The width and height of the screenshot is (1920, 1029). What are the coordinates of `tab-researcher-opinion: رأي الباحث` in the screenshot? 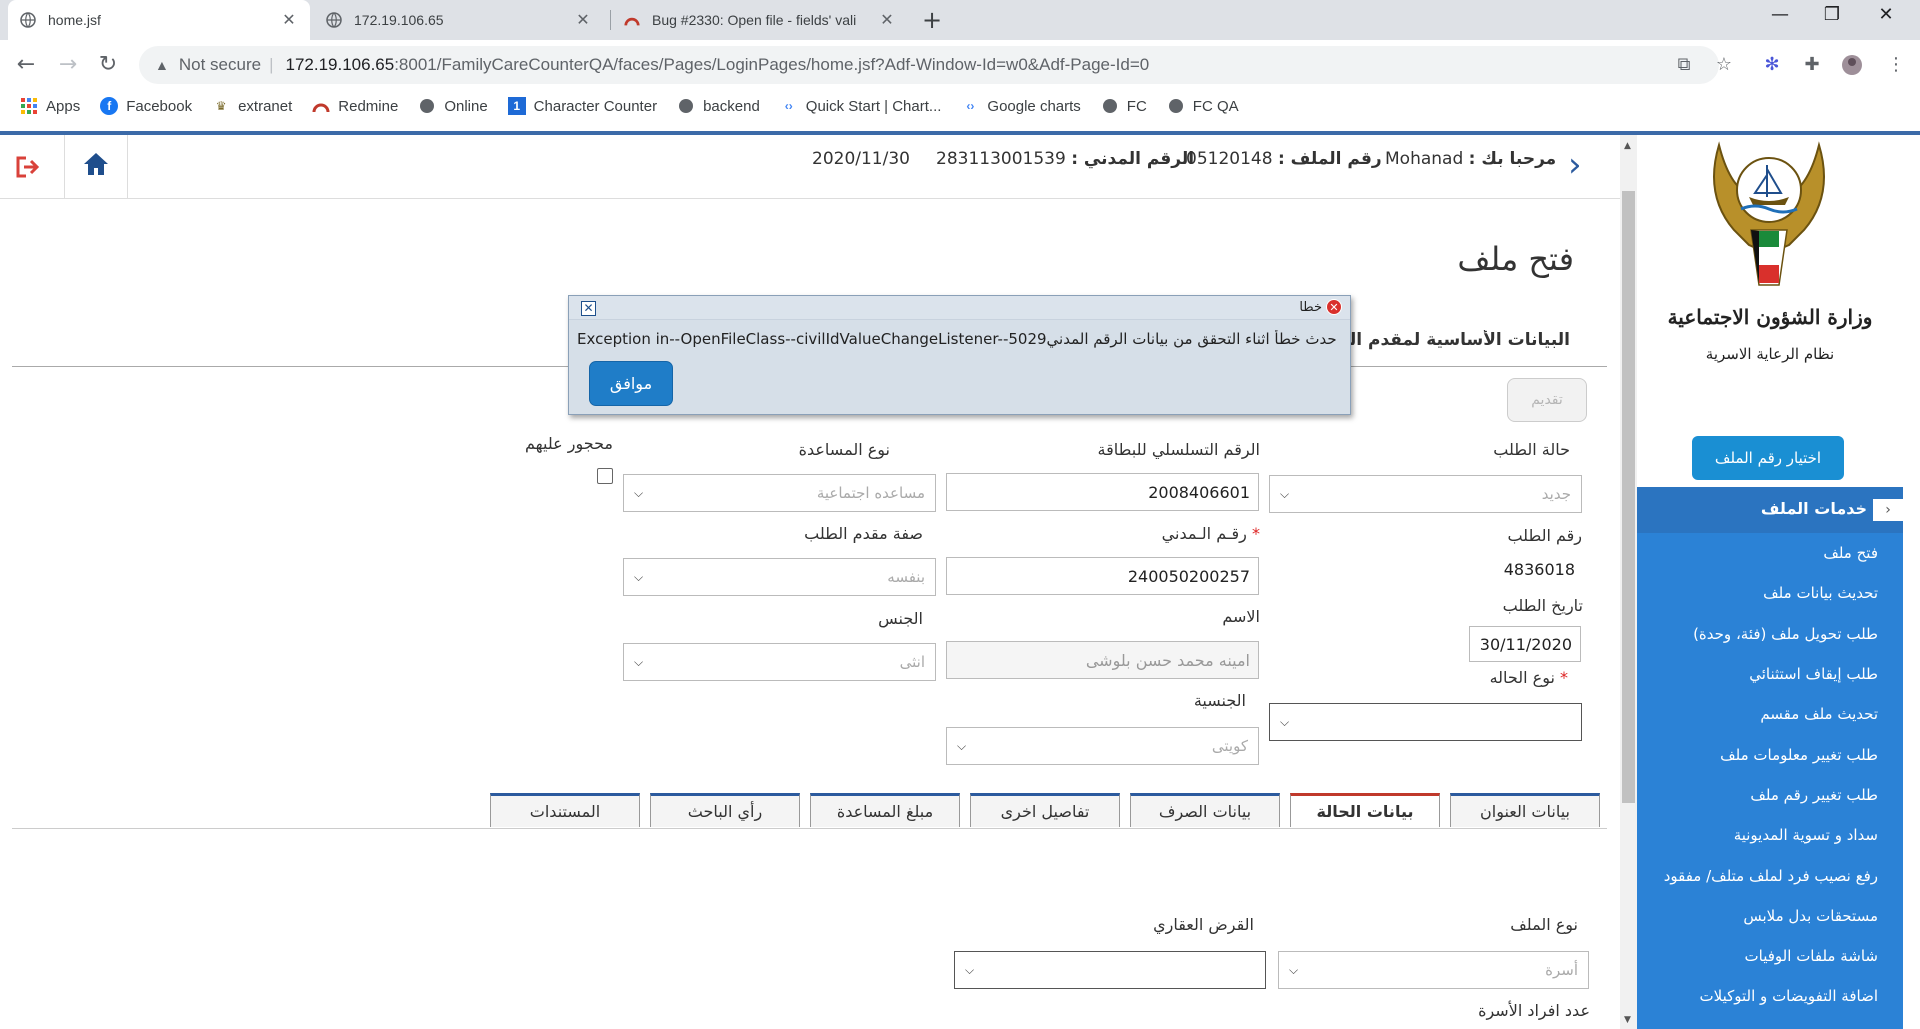 It's located at (725, 810).